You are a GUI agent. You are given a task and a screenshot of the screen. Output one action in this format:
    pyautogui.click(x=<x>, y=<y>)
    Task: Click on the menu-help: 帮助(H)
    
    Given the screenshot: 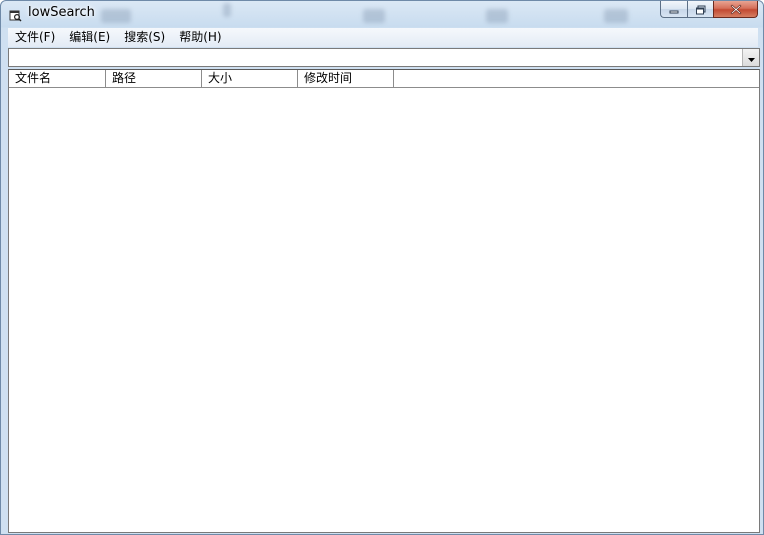 What is the action you would take?
    pyautogui.click(x=200, y=37)
    